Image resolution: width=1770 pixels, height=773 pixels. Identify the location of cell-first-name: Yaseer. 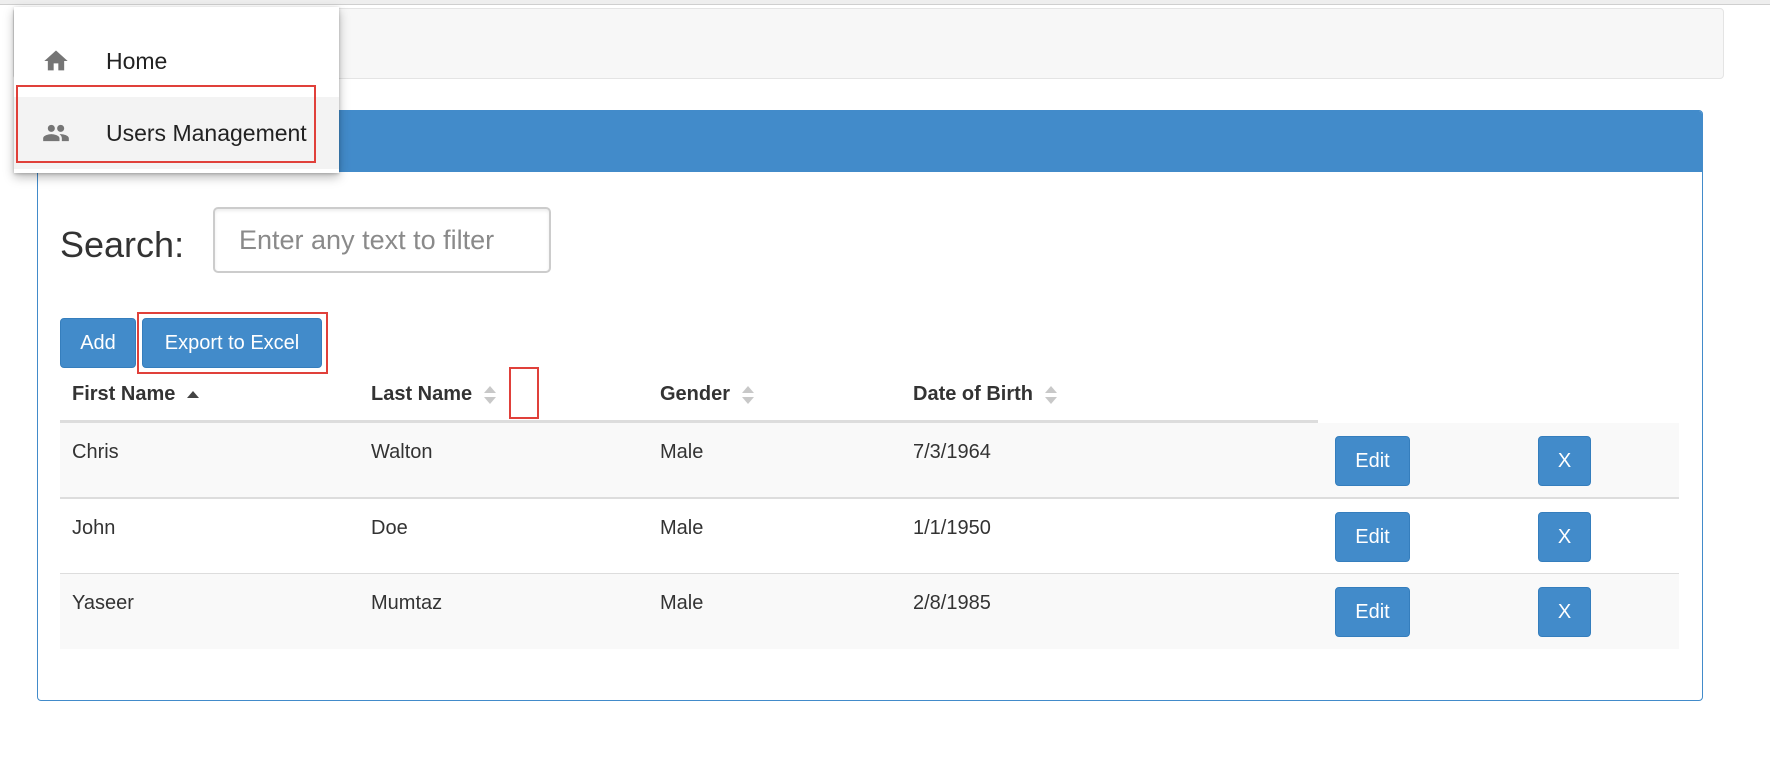
(103, 603).